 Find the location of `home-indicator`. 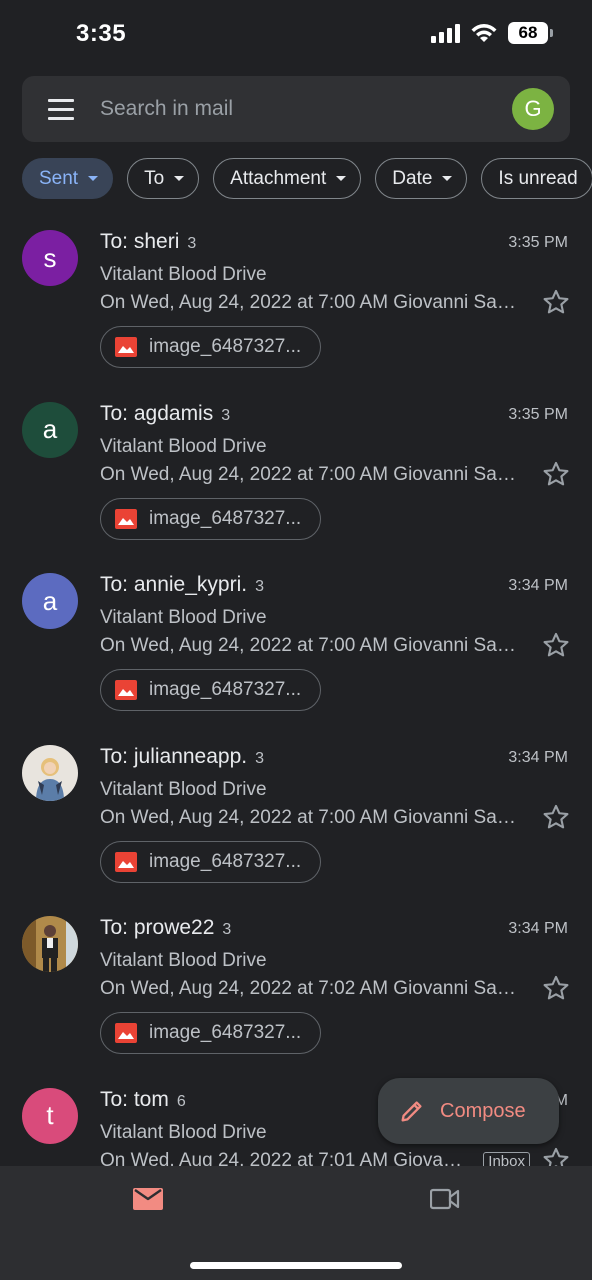

home-indicator is located at coordinates (296, 1265).